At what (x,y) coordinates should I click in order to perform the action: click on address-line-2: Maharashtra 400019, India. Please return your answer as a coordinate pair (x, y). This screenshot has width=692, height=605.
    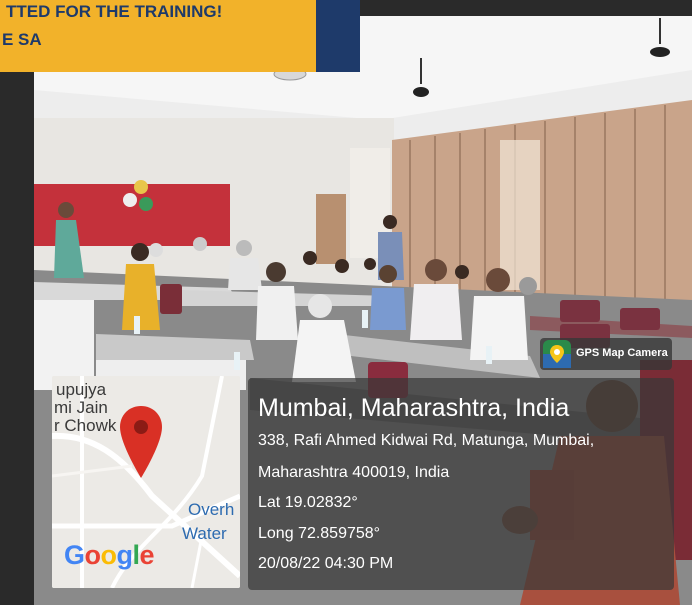
    Looking at the image, I should click on (354, 472).